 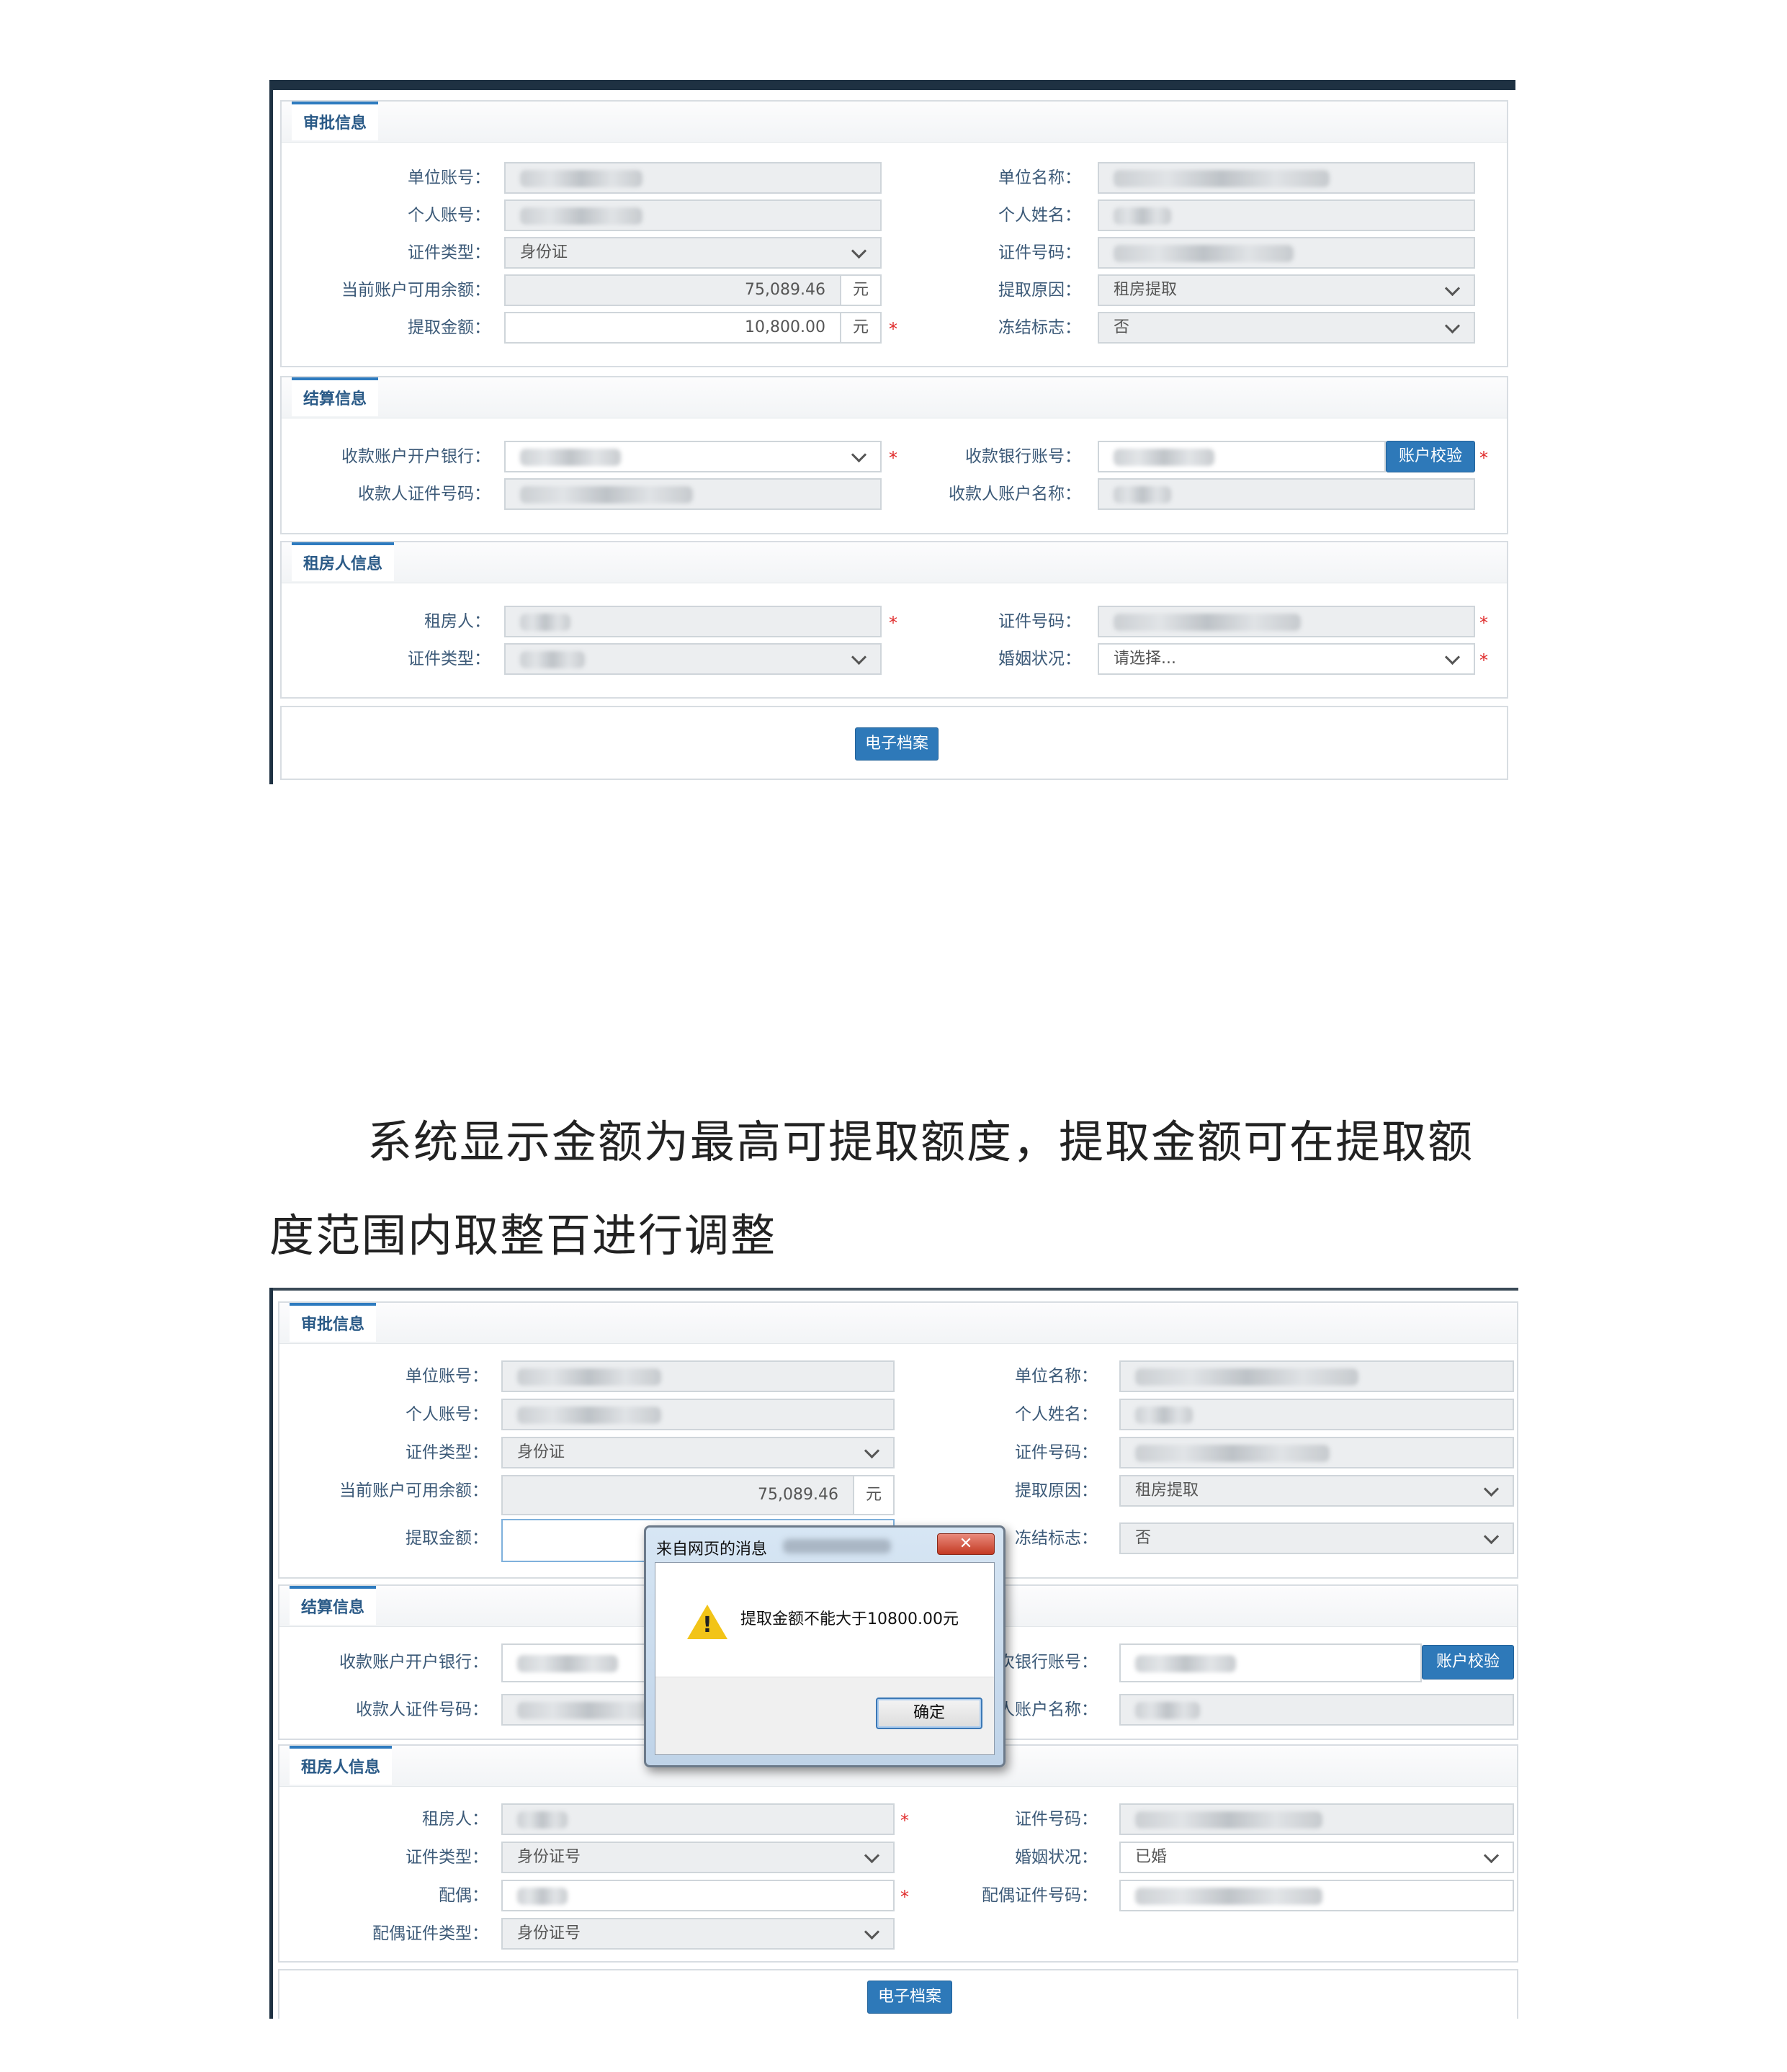 What do you see at coordinates (698, 1934) in the screenshot?
I see `spouse-id-type-select: 身份证号` at bounding box center [698, 1934].